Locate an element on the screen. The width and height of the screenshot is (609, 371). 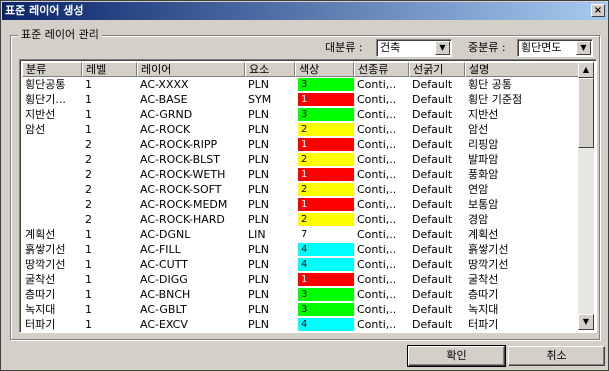
column-header: 색상 is located at coordinates (324, 69).